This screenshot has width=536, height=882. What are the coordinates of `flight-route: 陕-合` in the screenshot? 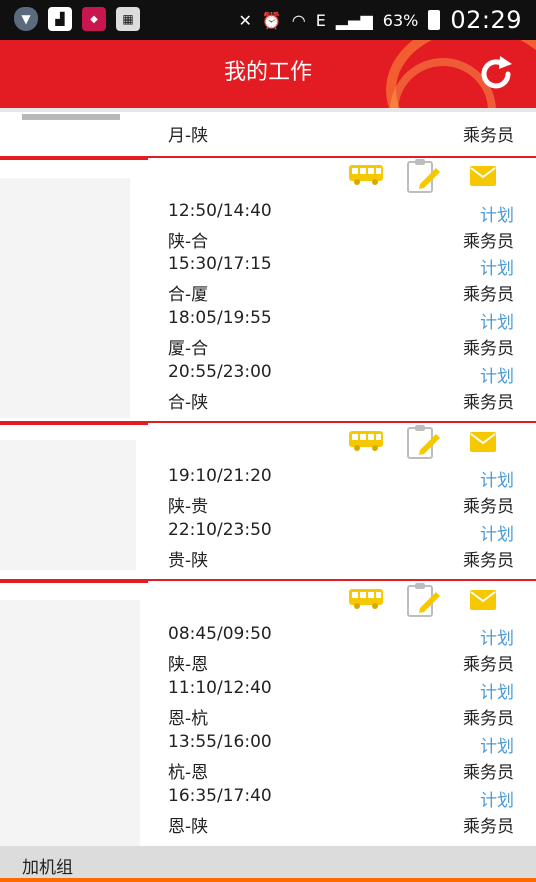 It's located at (188, 242).